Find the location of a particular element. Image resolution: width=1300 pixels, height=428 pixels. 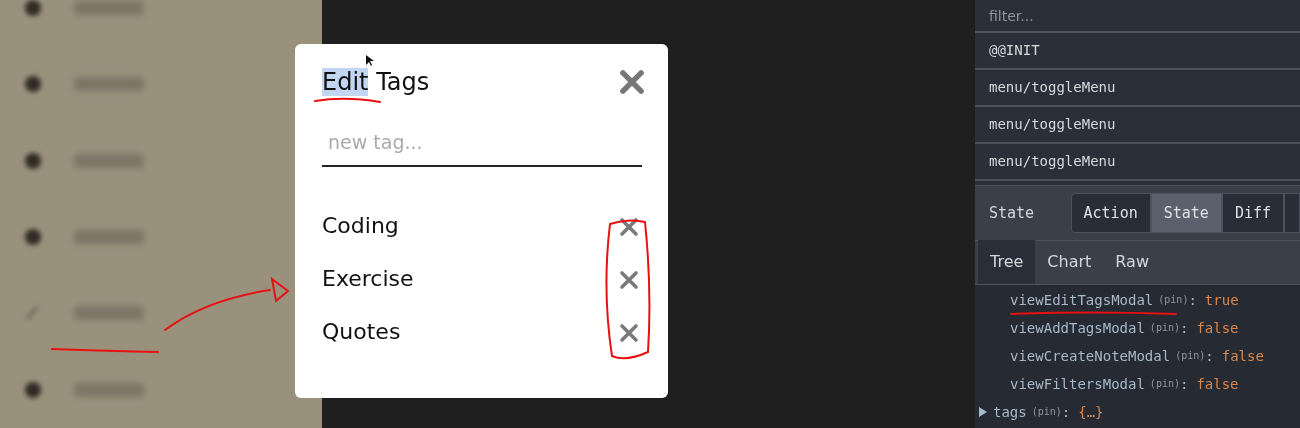

close-button is located at coordinates (632, 82).